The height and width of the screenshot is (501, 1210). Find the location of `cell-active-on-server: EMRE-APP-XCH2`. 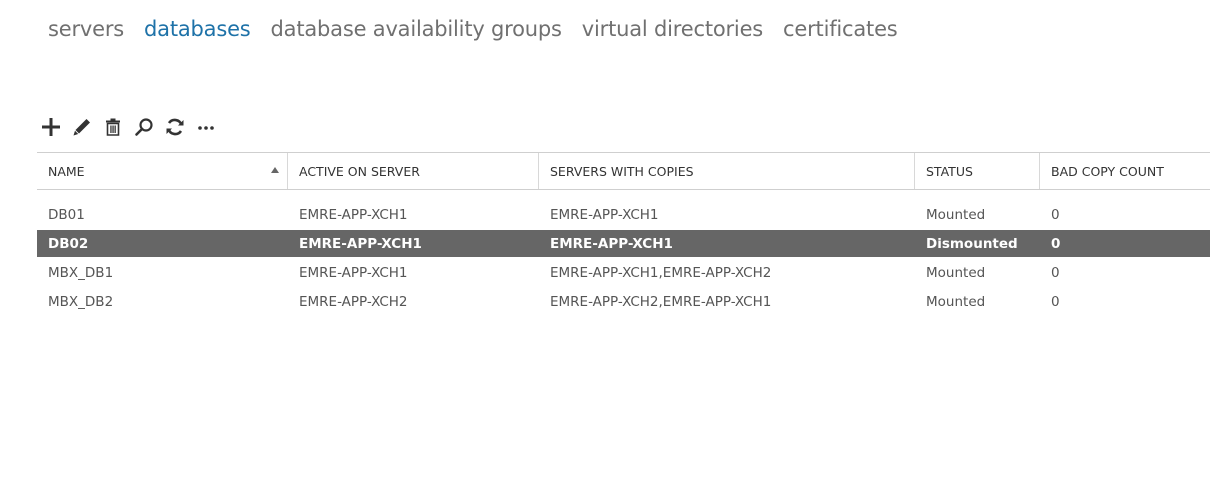

cell-active-on-server: EMRE-APP-XCH2 is located at coordinates (353, 301).